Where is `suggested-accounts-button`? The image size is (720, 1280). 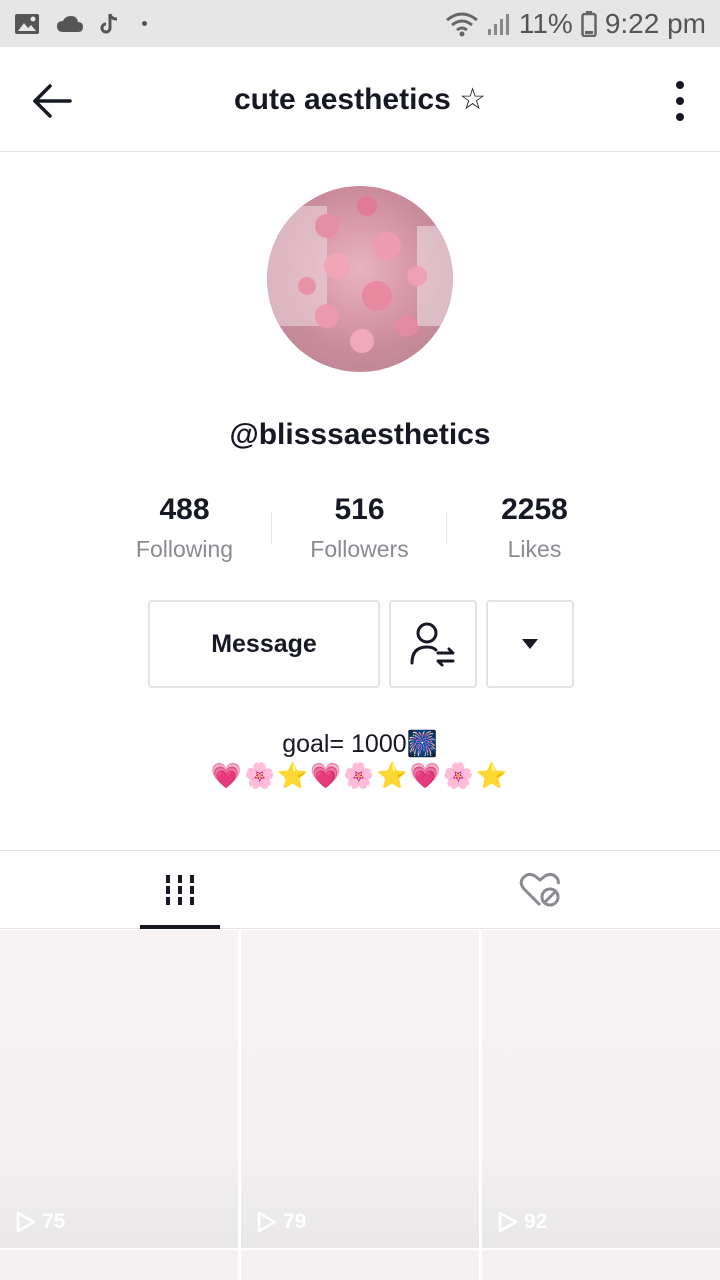
suggested-accounts-button is located at coordinates (530, 644).